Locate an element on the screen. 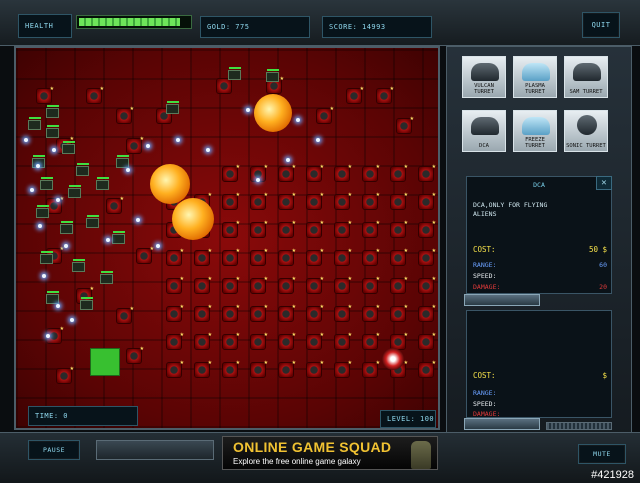 The width and height of the screenshot is (640, 483). tower-button-vulcan: VULCAN TURRET is located at coordinates (484, 77).